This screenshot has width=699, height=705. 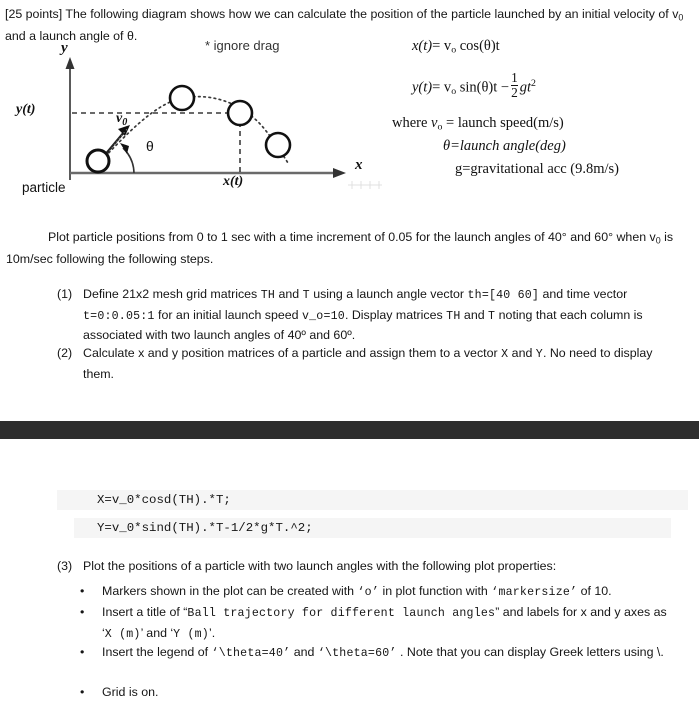 I want to click on v0-label: v0, so click(x=121, y=119).